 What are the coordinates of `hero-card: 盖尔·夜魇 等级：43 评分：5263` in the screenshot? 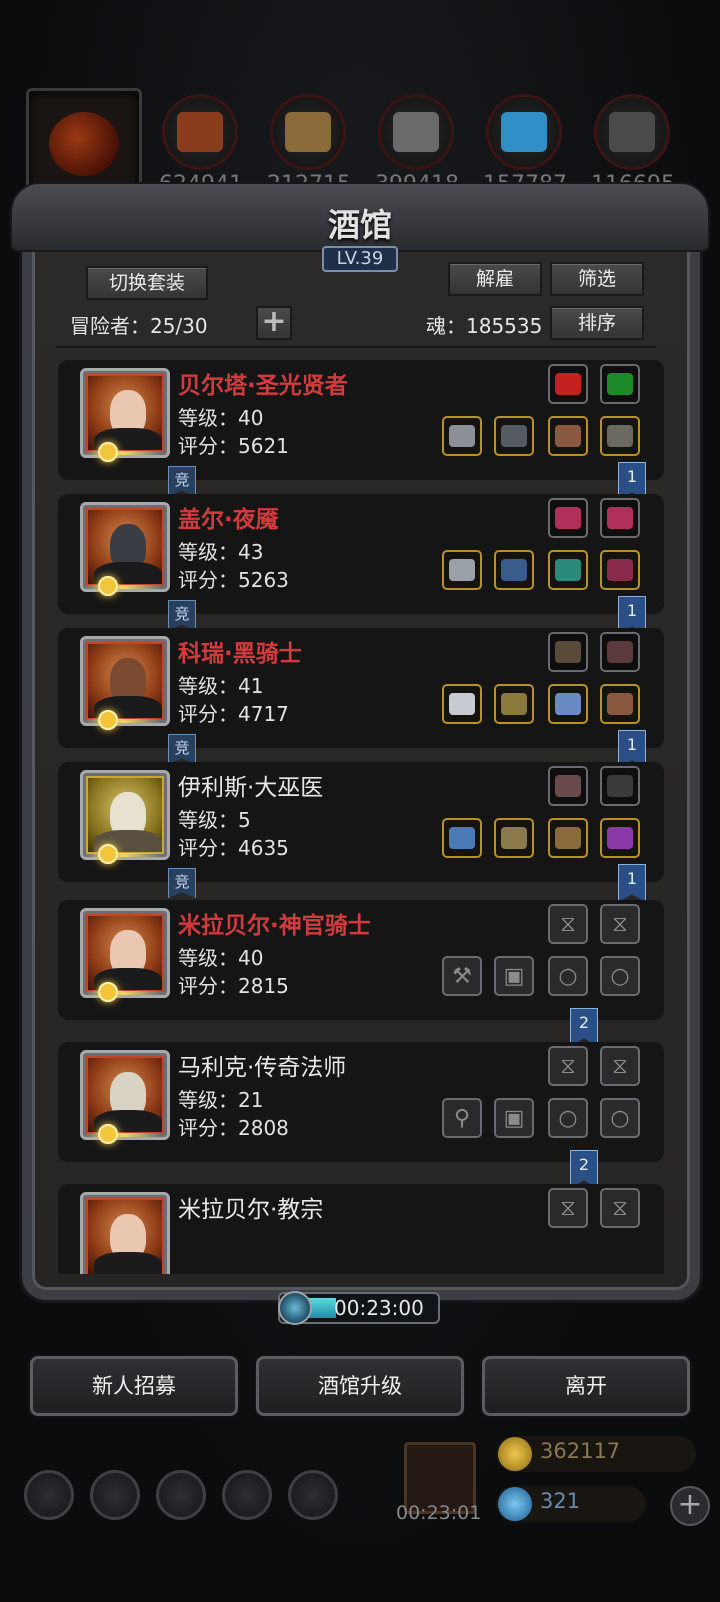 It's located at (361, 554).